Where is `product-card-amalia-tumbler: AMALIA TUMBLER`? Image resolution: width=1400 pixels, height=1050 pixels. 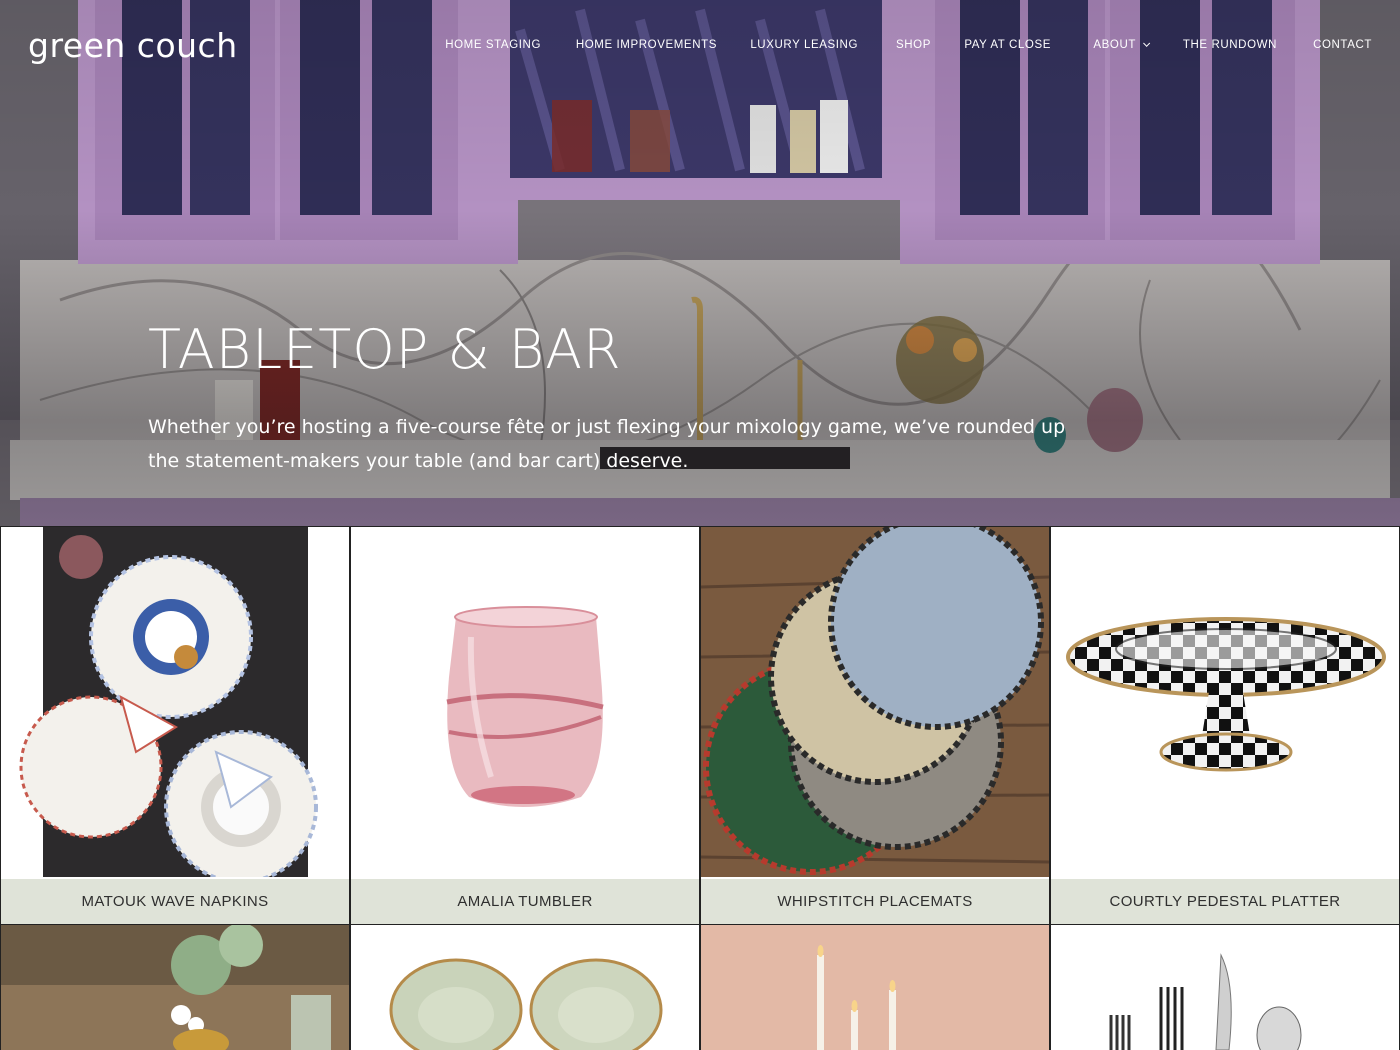 product-card-amalia-tumbler: AMALIA TUMBLER is located at coordinates (525, 725).